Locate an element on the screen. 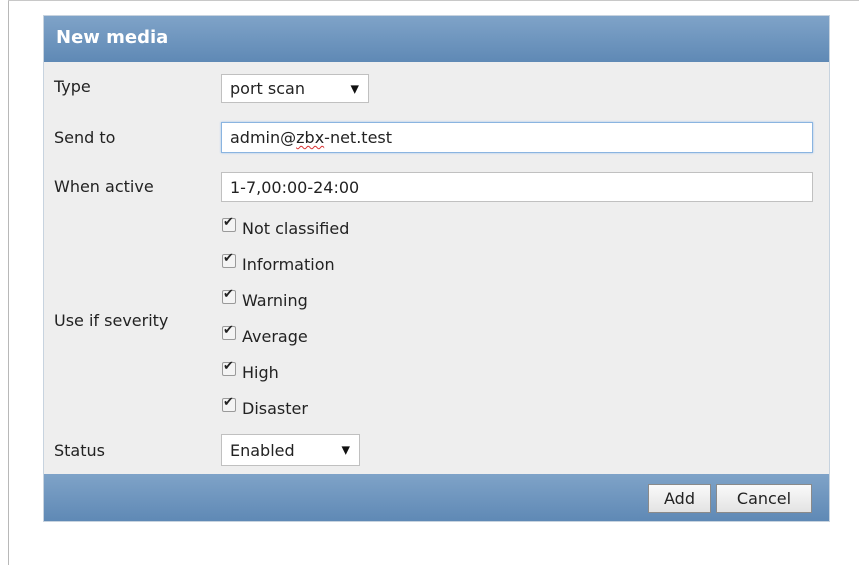 The image size is (859, 565). dialog-footer: Add Cancel is located at coordinates (436, 497).